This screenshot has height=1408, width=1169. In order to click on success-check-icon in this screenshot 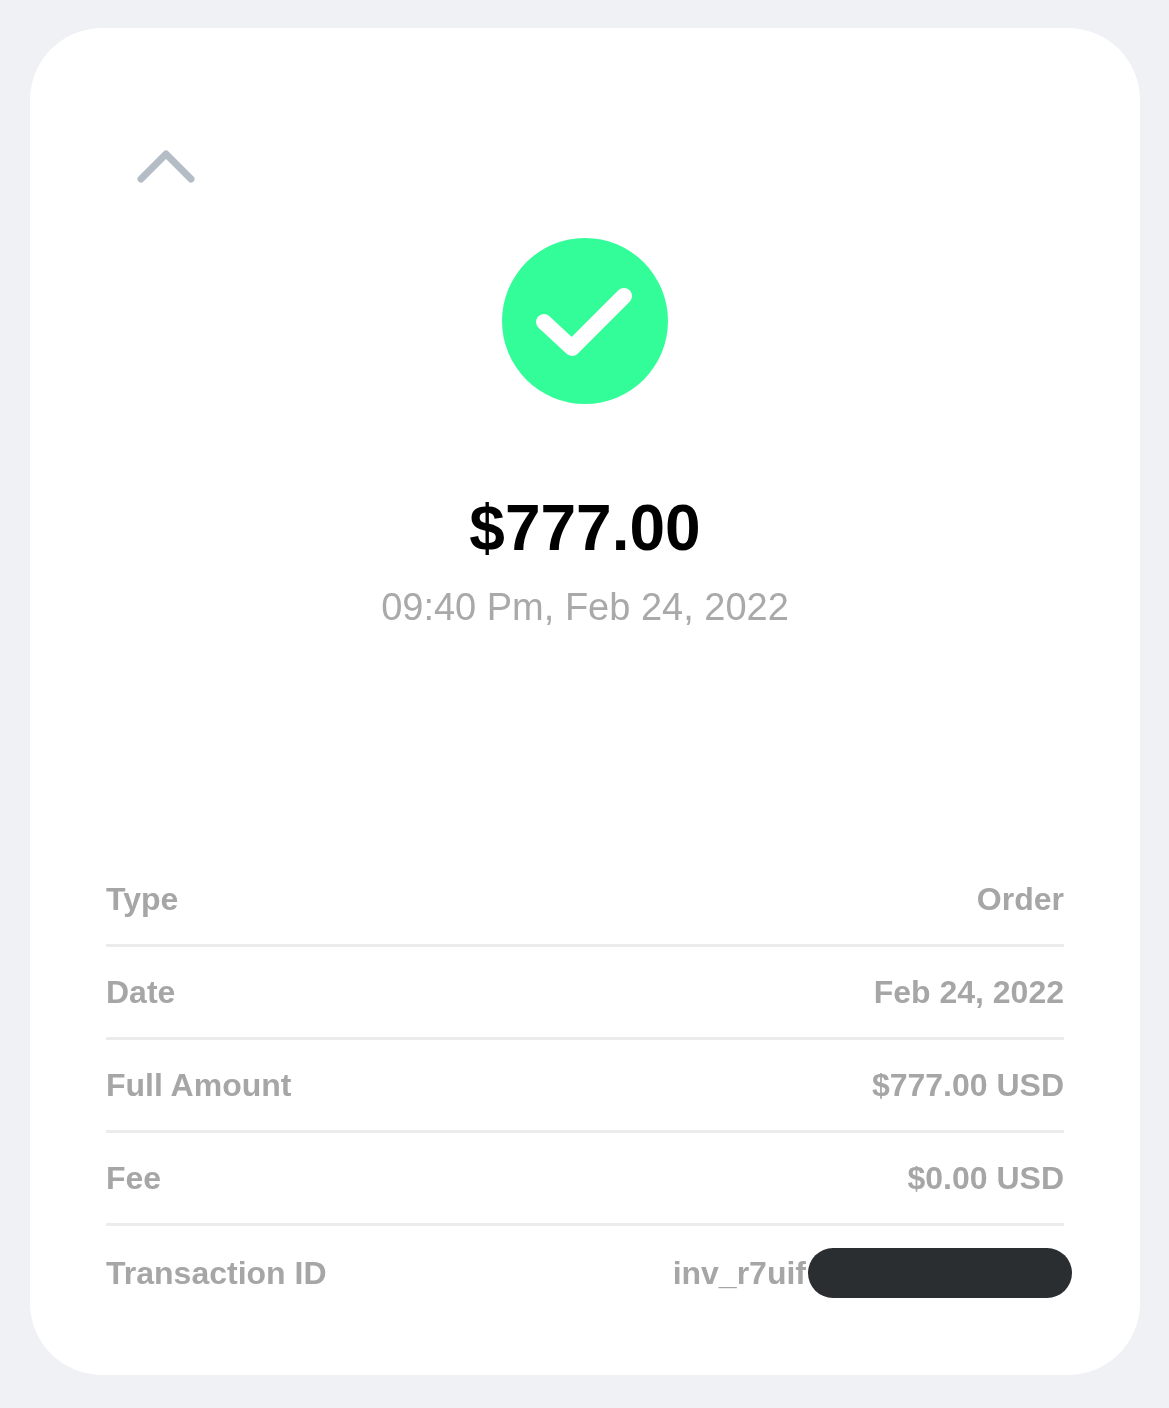, I will do `click(585, 321)`.